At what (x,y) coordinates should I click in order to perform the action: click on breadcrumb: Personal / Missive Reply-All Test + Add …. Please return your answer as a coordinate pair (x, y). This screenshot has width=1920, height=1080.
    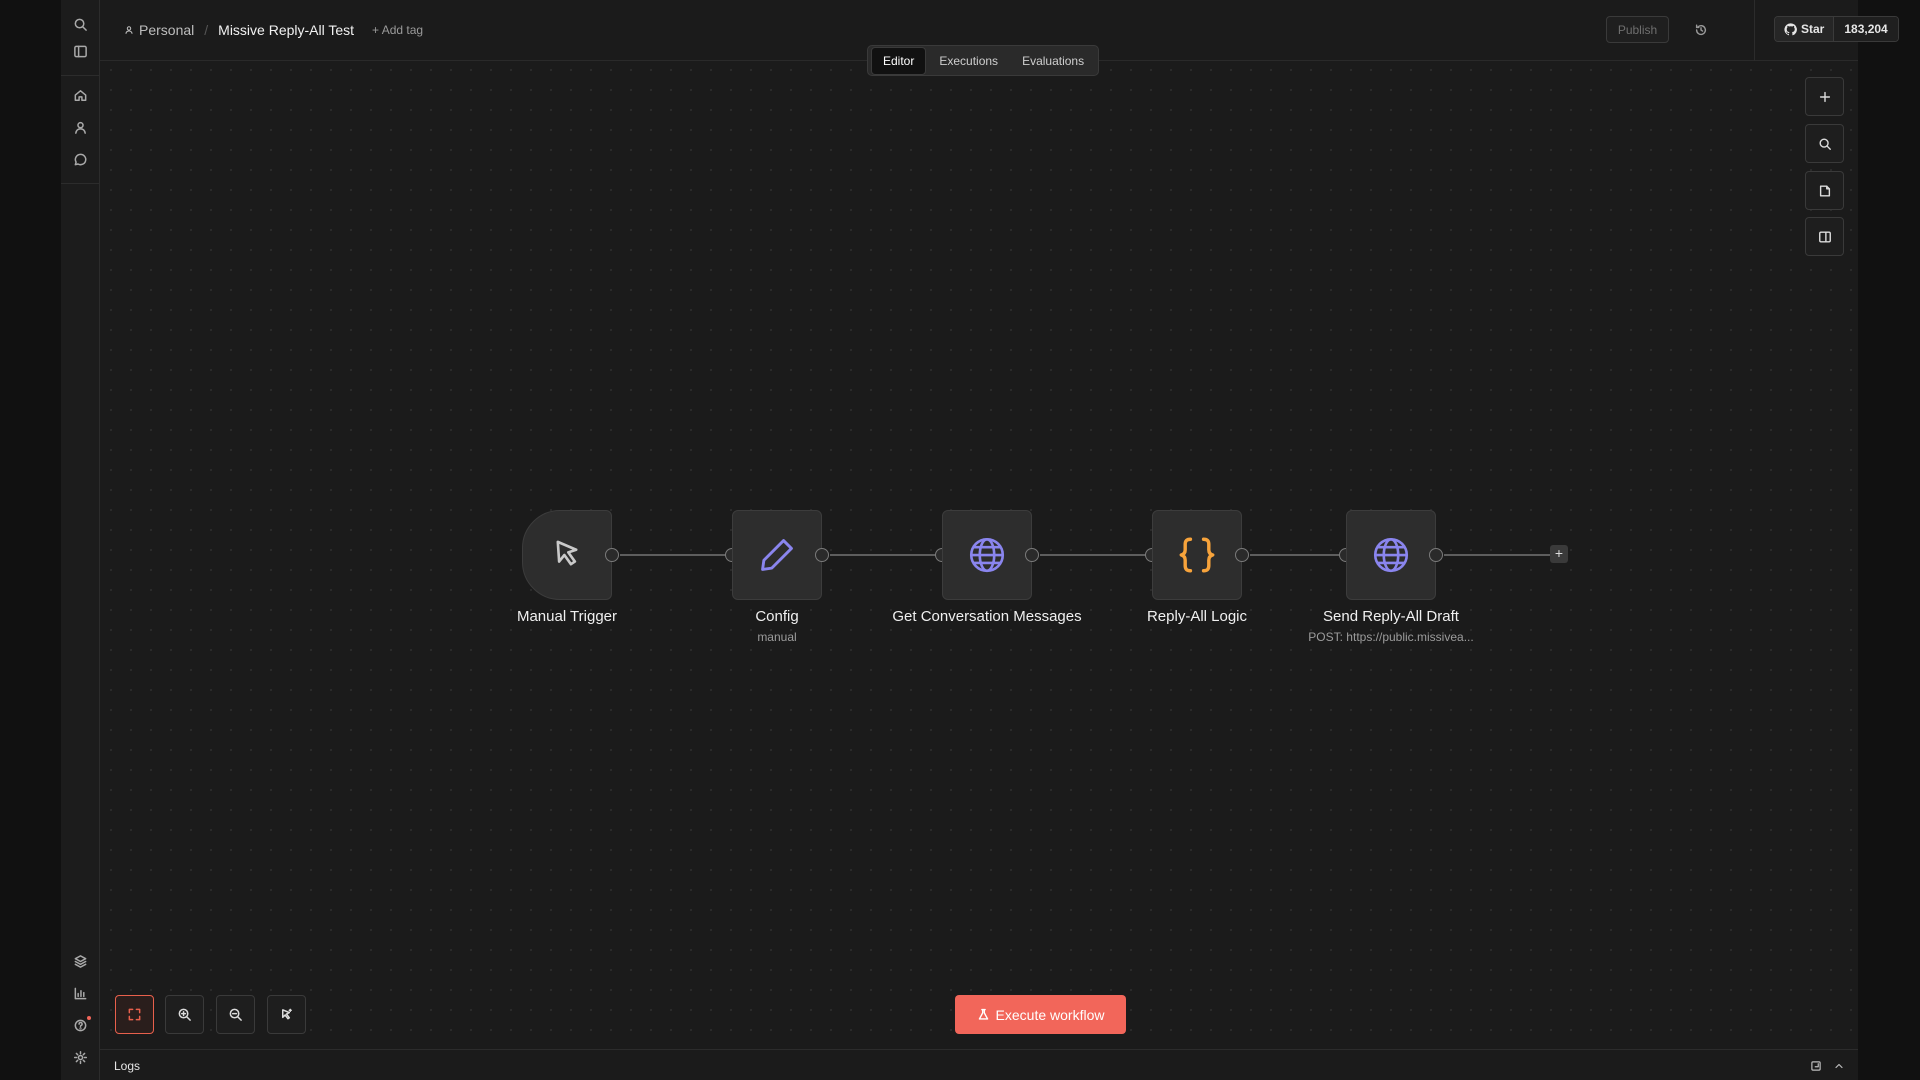
    Looking at the image, I should click on (273, 30).